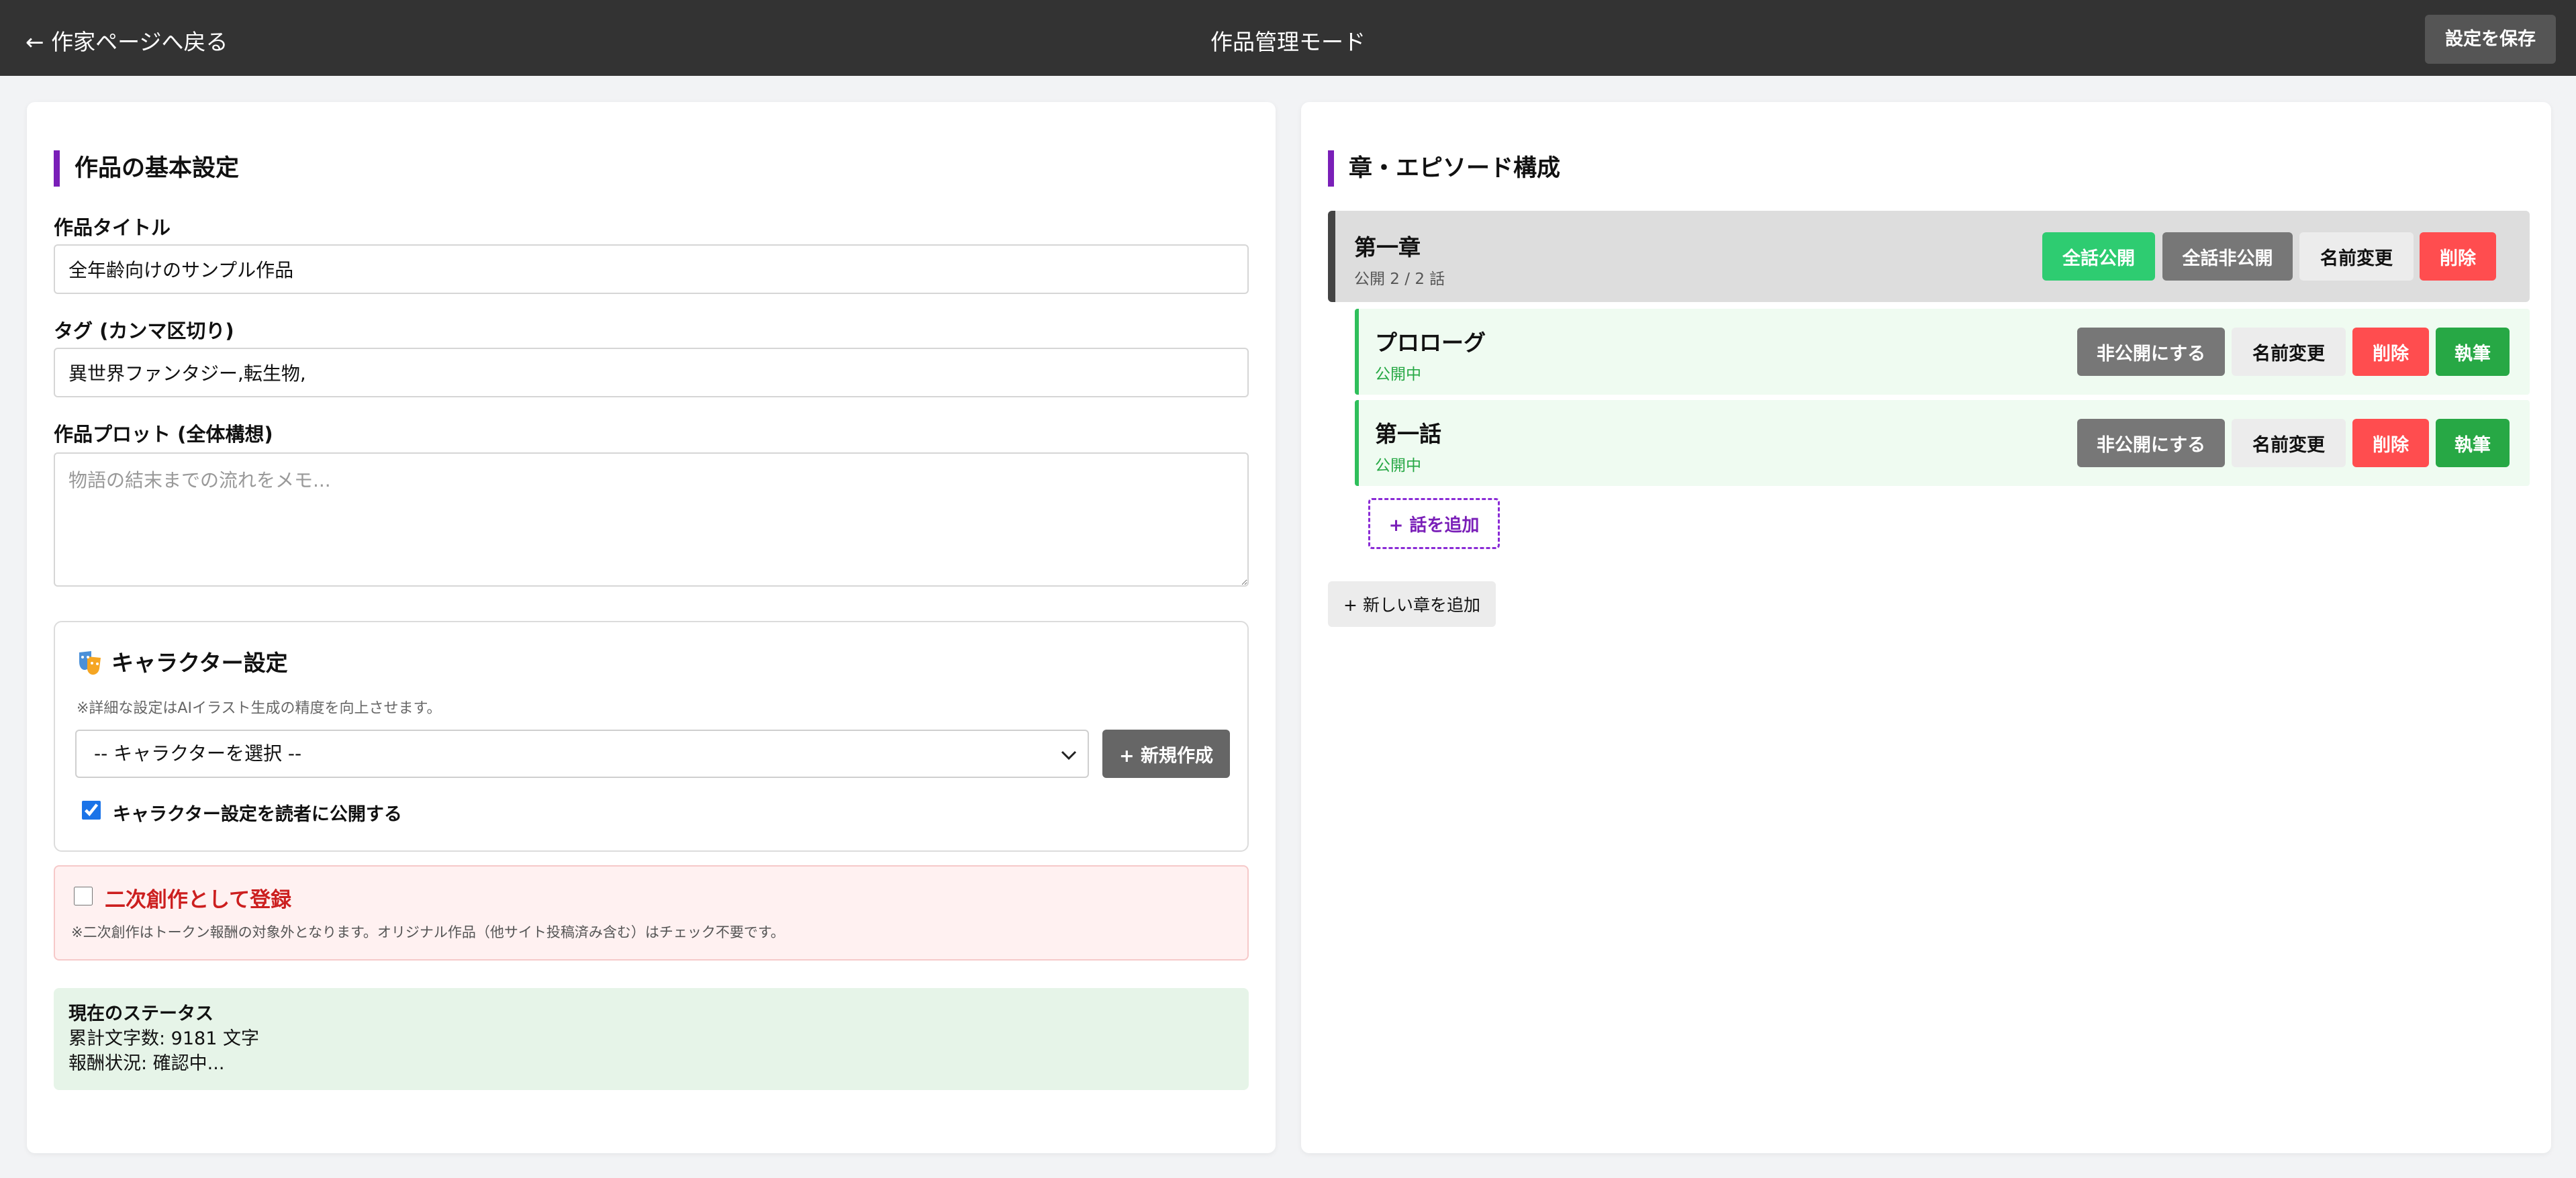 The width and height of the screenshot is (2576, 1178). What do you see at coordinates (1288, 42) in the screenshot?
I see `page-title: 作品管理モード` at bounding box center [1288, 42].